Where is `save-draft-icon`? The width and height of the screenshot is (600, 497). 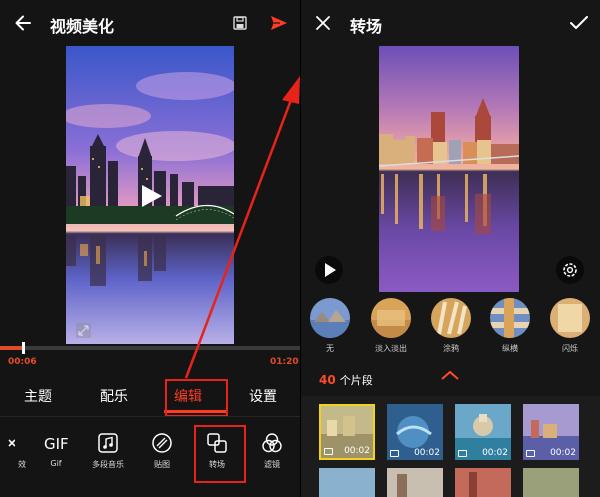
save-draft-icon is located at coordinates (240, 23).